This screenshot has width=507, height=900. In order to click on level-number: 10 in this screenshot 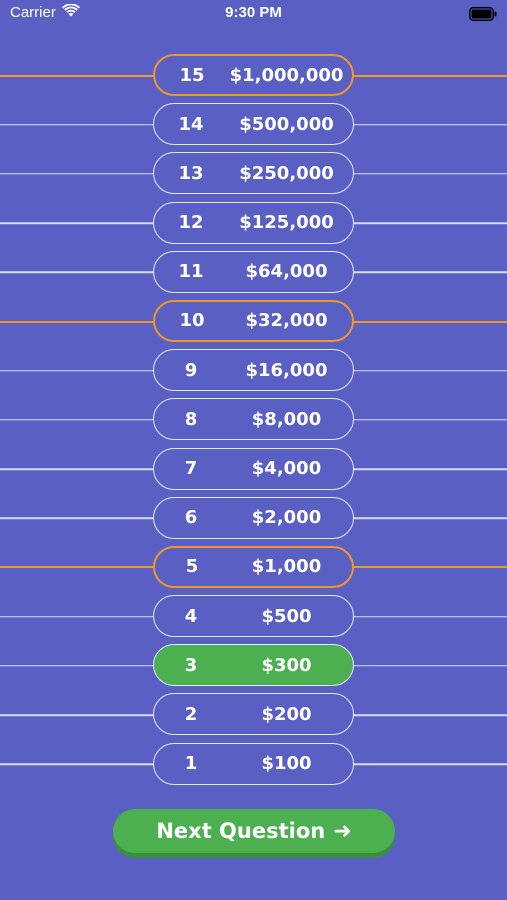, I will do `click(192, 321)`.